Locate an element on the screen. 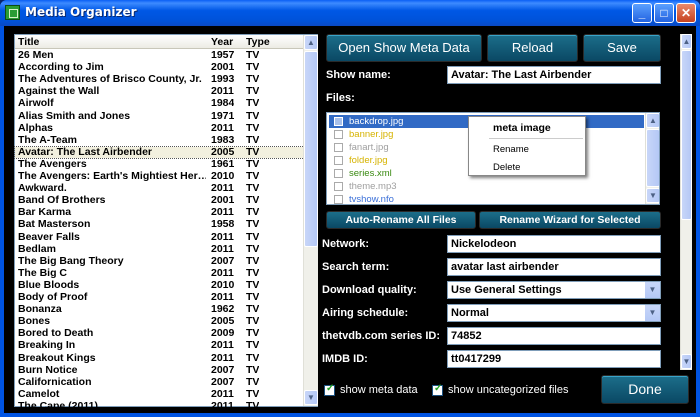 This screenshot has width=700, height=417. table-row: Camelot 2011 TV is located at coordinates (159, 393).